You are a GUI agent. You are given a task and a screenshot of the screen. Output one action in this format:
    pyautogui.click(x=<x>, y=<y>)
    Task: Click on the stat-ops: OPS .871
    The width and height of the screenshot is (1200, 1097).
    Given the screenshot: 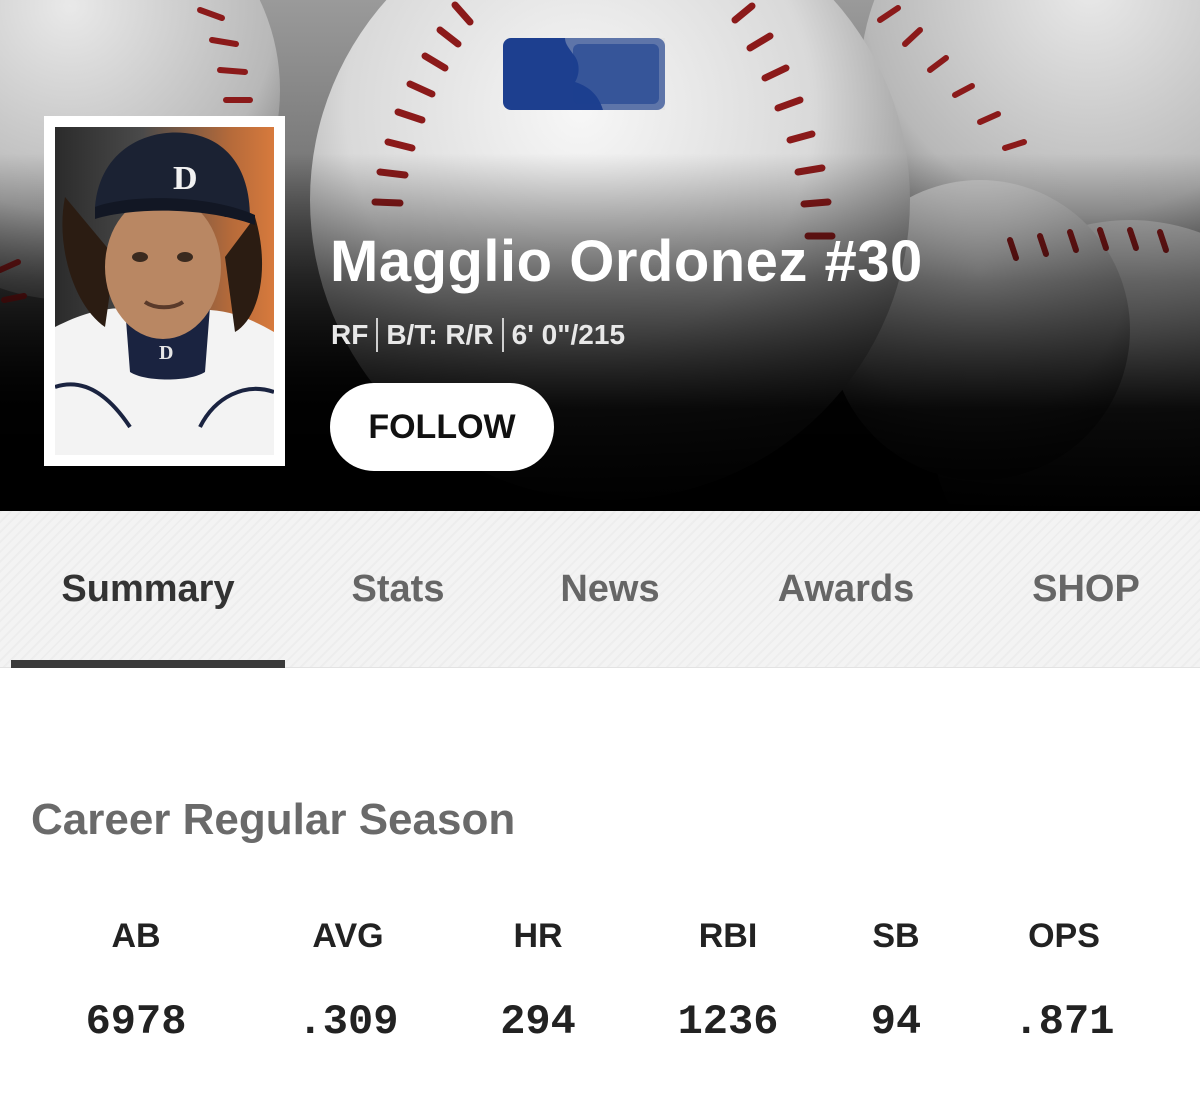 What is the action you would take?
    pyautogui.click(x=1064, y=979)
    